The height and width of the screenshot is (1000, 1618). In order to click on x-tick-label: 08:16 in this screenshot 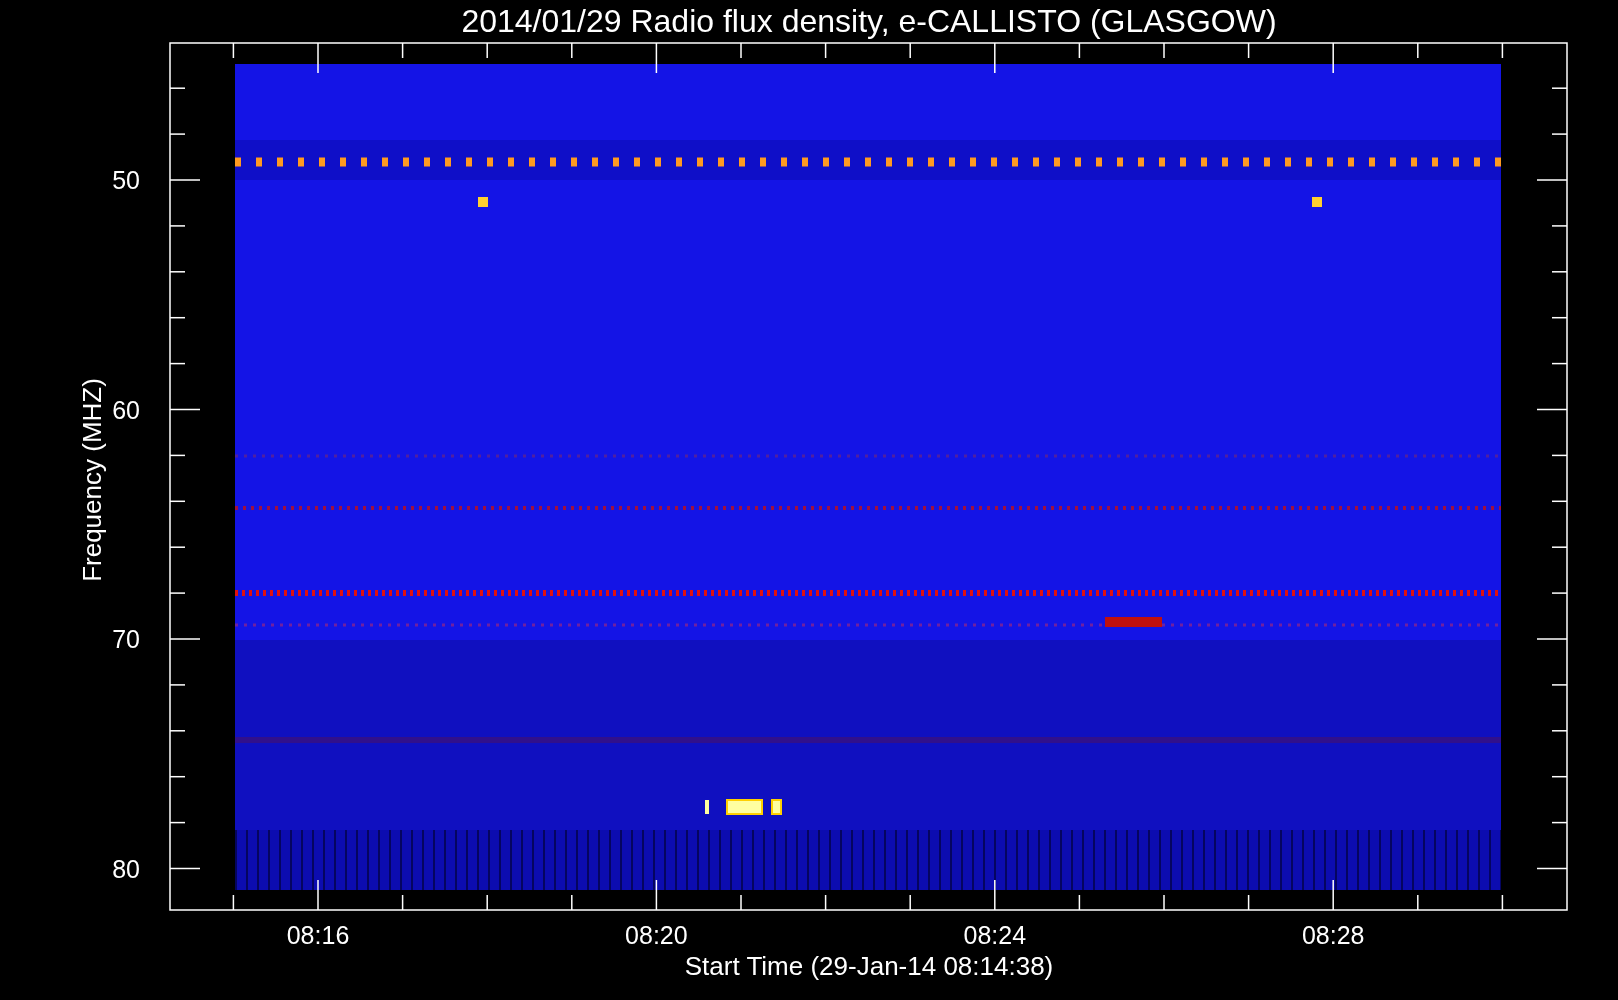, I will do `click(318, 935)`.